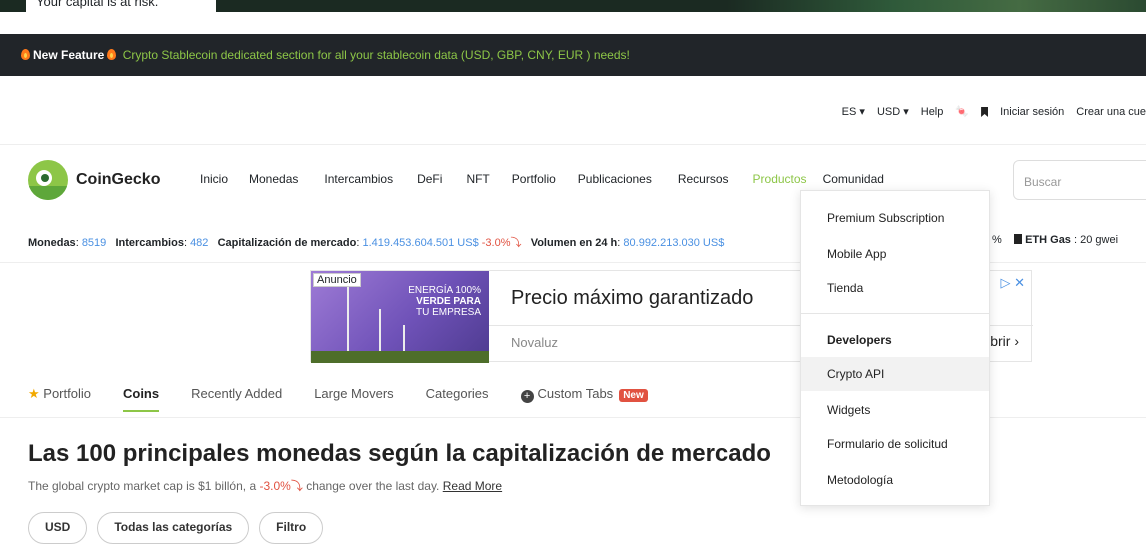  I want to click on divider, so click(573, 144).